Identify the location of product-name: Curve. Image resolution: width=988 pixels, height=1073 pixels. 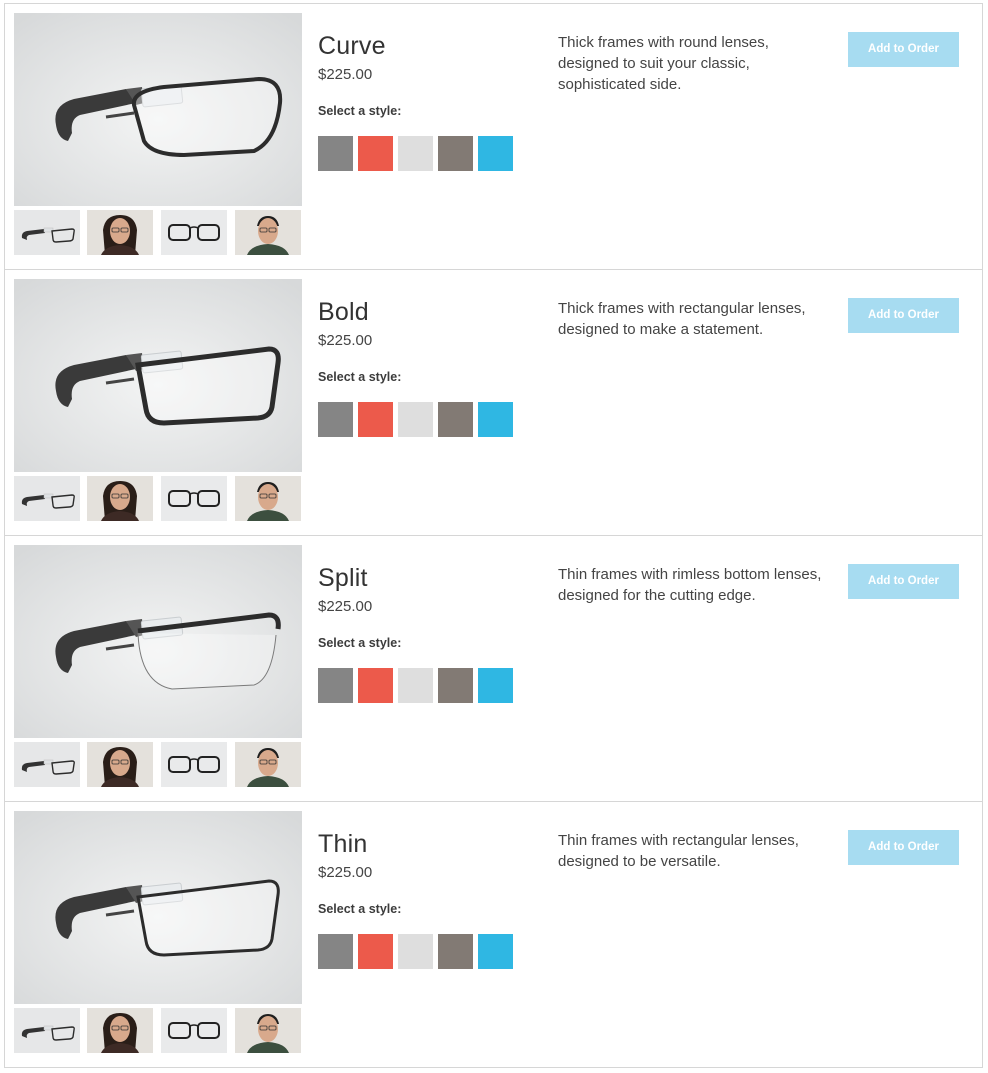
(352, 46).